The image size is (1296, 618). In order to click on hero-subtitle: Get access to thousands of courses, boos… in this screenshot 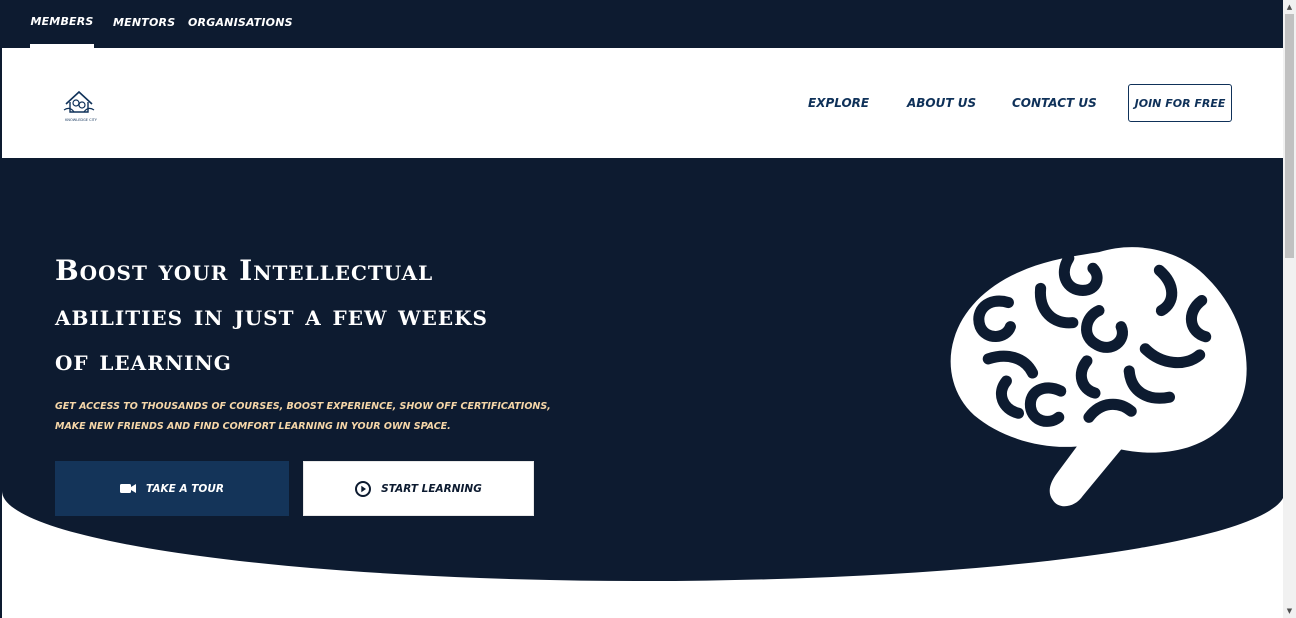, I will do `click(303, 416)`.